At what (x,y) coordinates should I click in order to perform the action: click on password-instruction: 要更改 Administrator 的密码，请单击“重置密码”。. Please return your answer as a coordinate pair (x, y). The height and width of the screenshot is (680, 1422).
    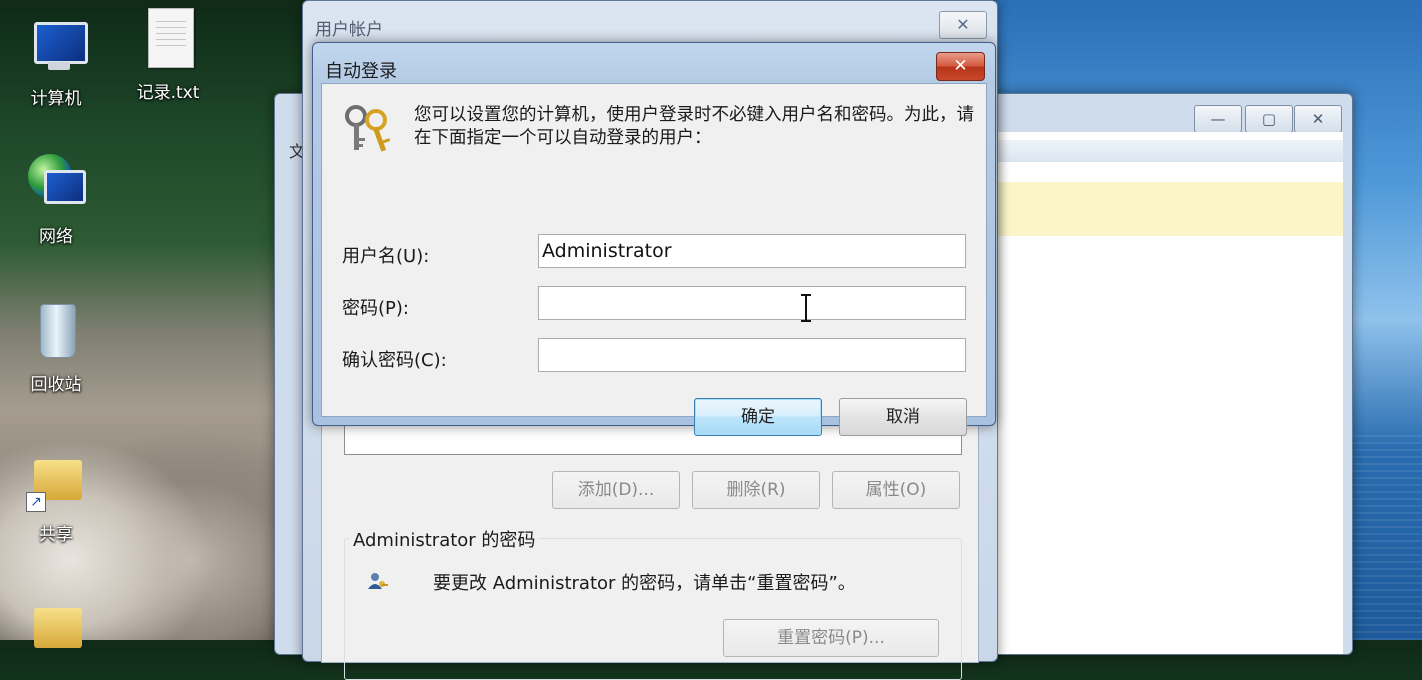
    Looking at the image, I should click on (644, 583).